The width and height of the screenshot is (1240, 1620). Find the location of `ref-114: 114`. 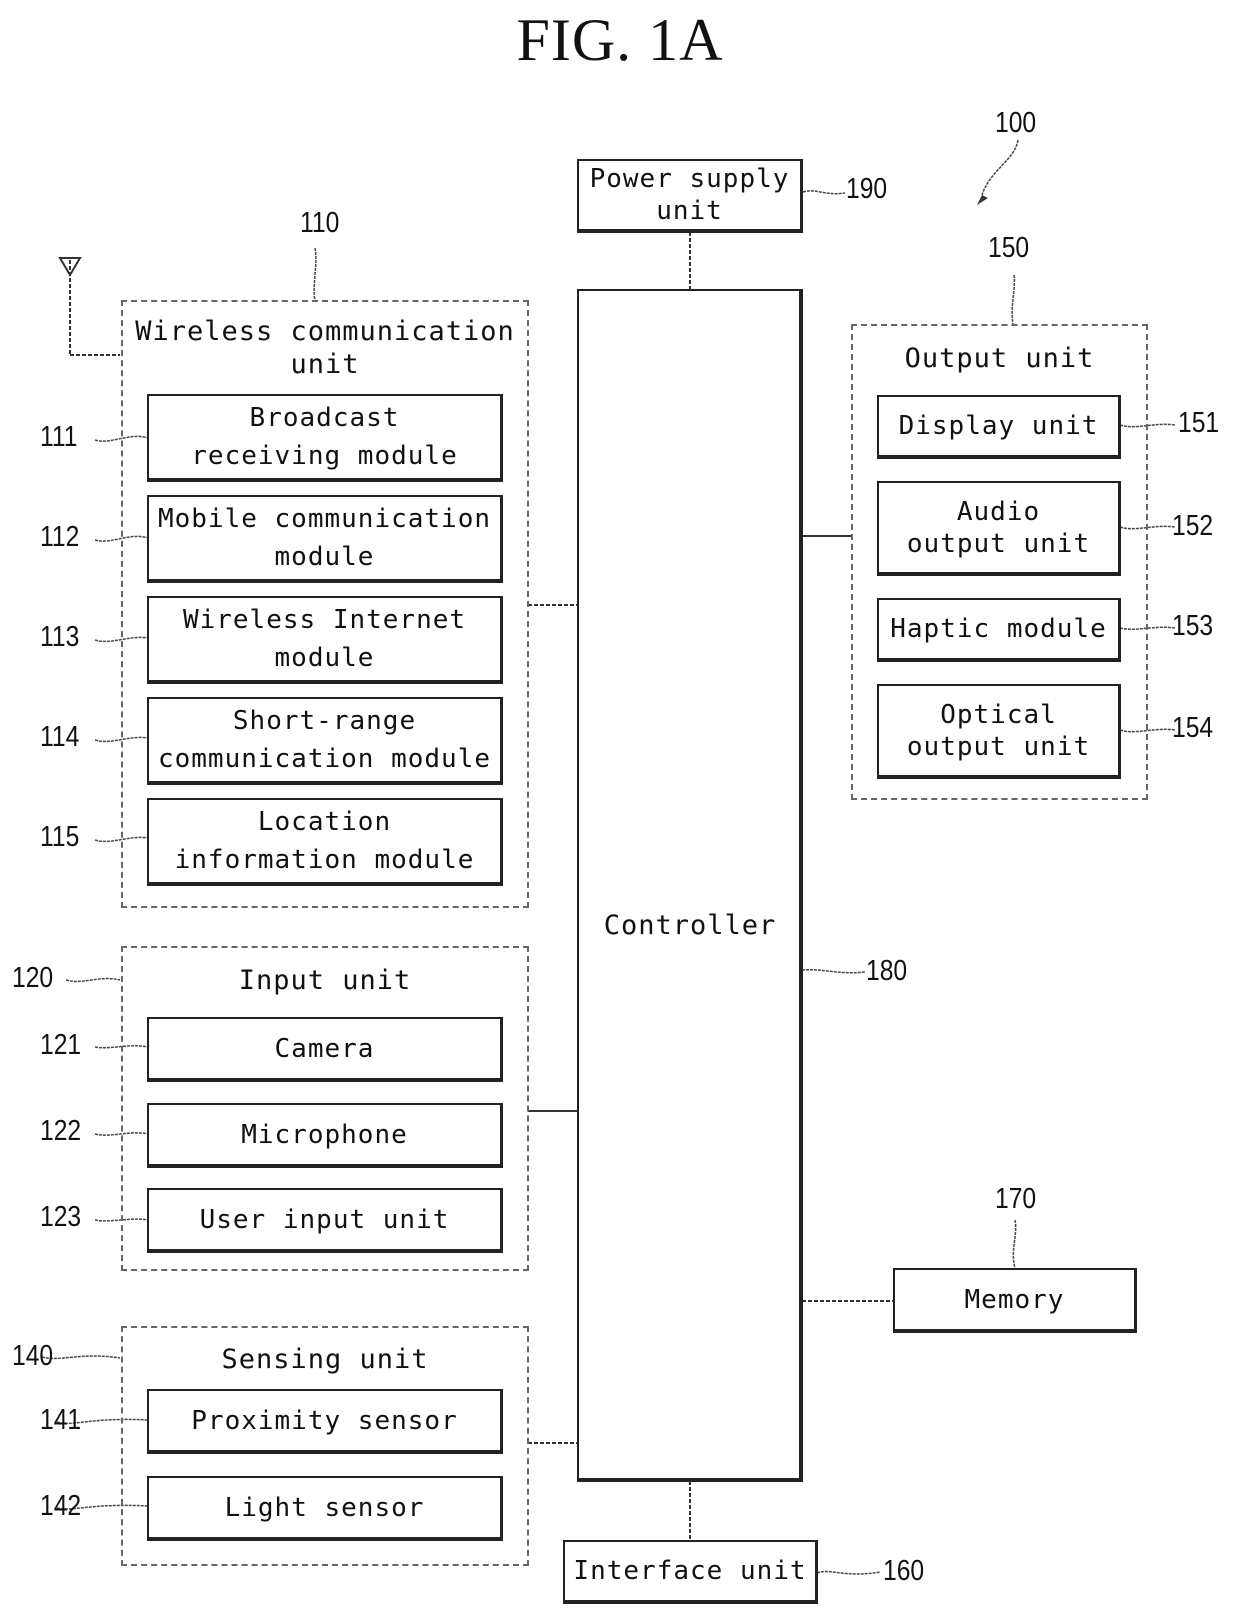

ref-114: 114 is located at coordinates (60, 737).